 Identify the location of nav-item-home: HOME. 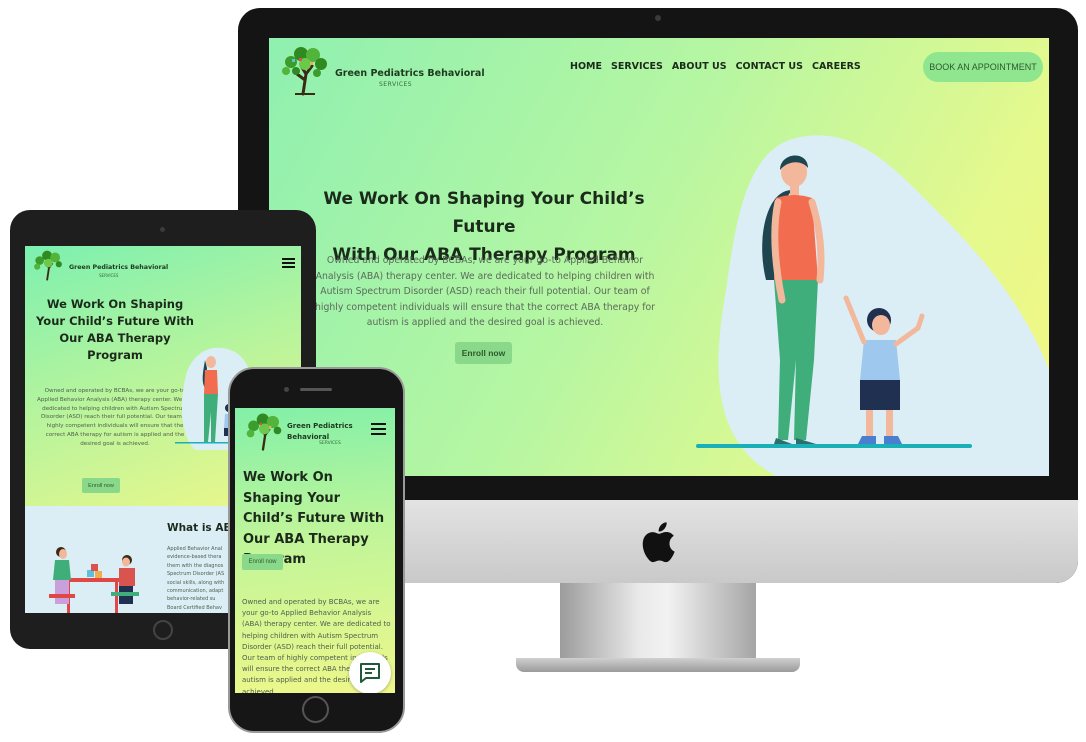
(586, 66).